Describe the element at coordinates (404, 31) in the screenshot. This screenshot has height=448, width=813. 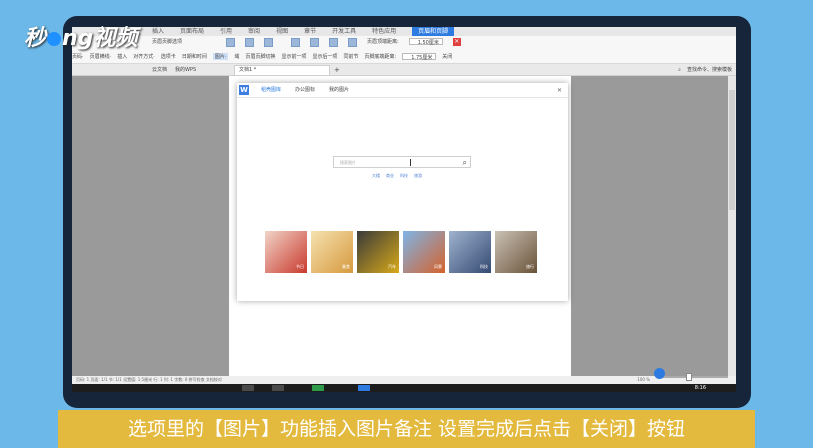
I see `menu-bar: 插入 页面布局 引用 审阅 视图 章节 开发工具 特色应用 页眉和页脚` at that location.